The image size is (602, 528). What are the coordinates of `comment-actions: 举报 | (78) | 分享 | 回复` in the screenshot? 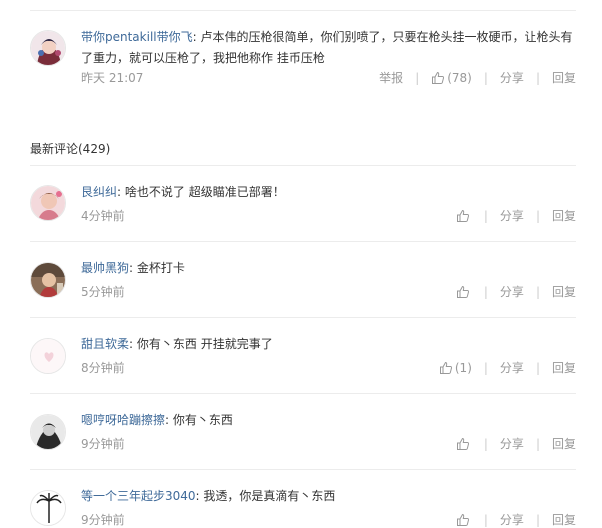 It's located at (477, 78).